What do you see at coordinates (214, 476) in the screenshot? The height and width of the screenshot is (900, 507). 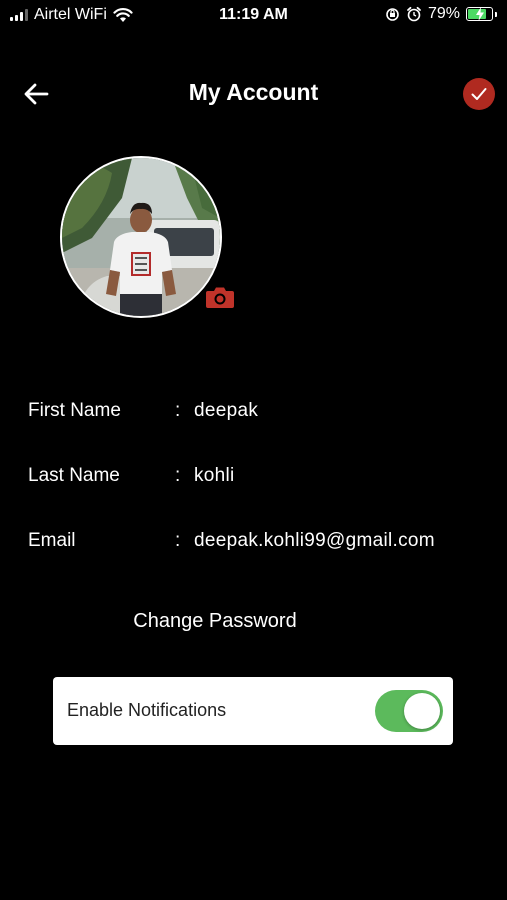 I see `last-name-value: kohli` at bounding box center [214, 476].